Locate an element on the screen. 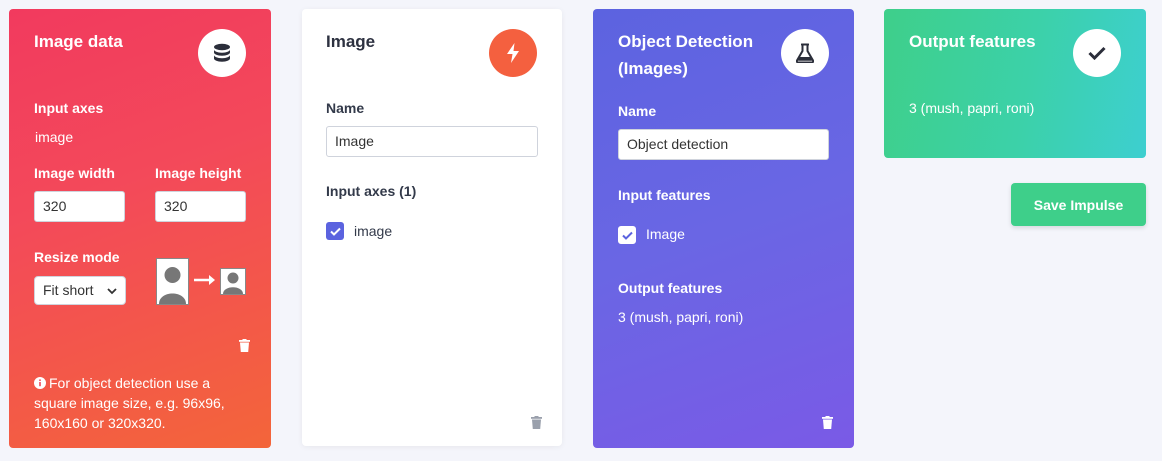  card-title: Object Detection (Images) is located at coordinates (686, 55).